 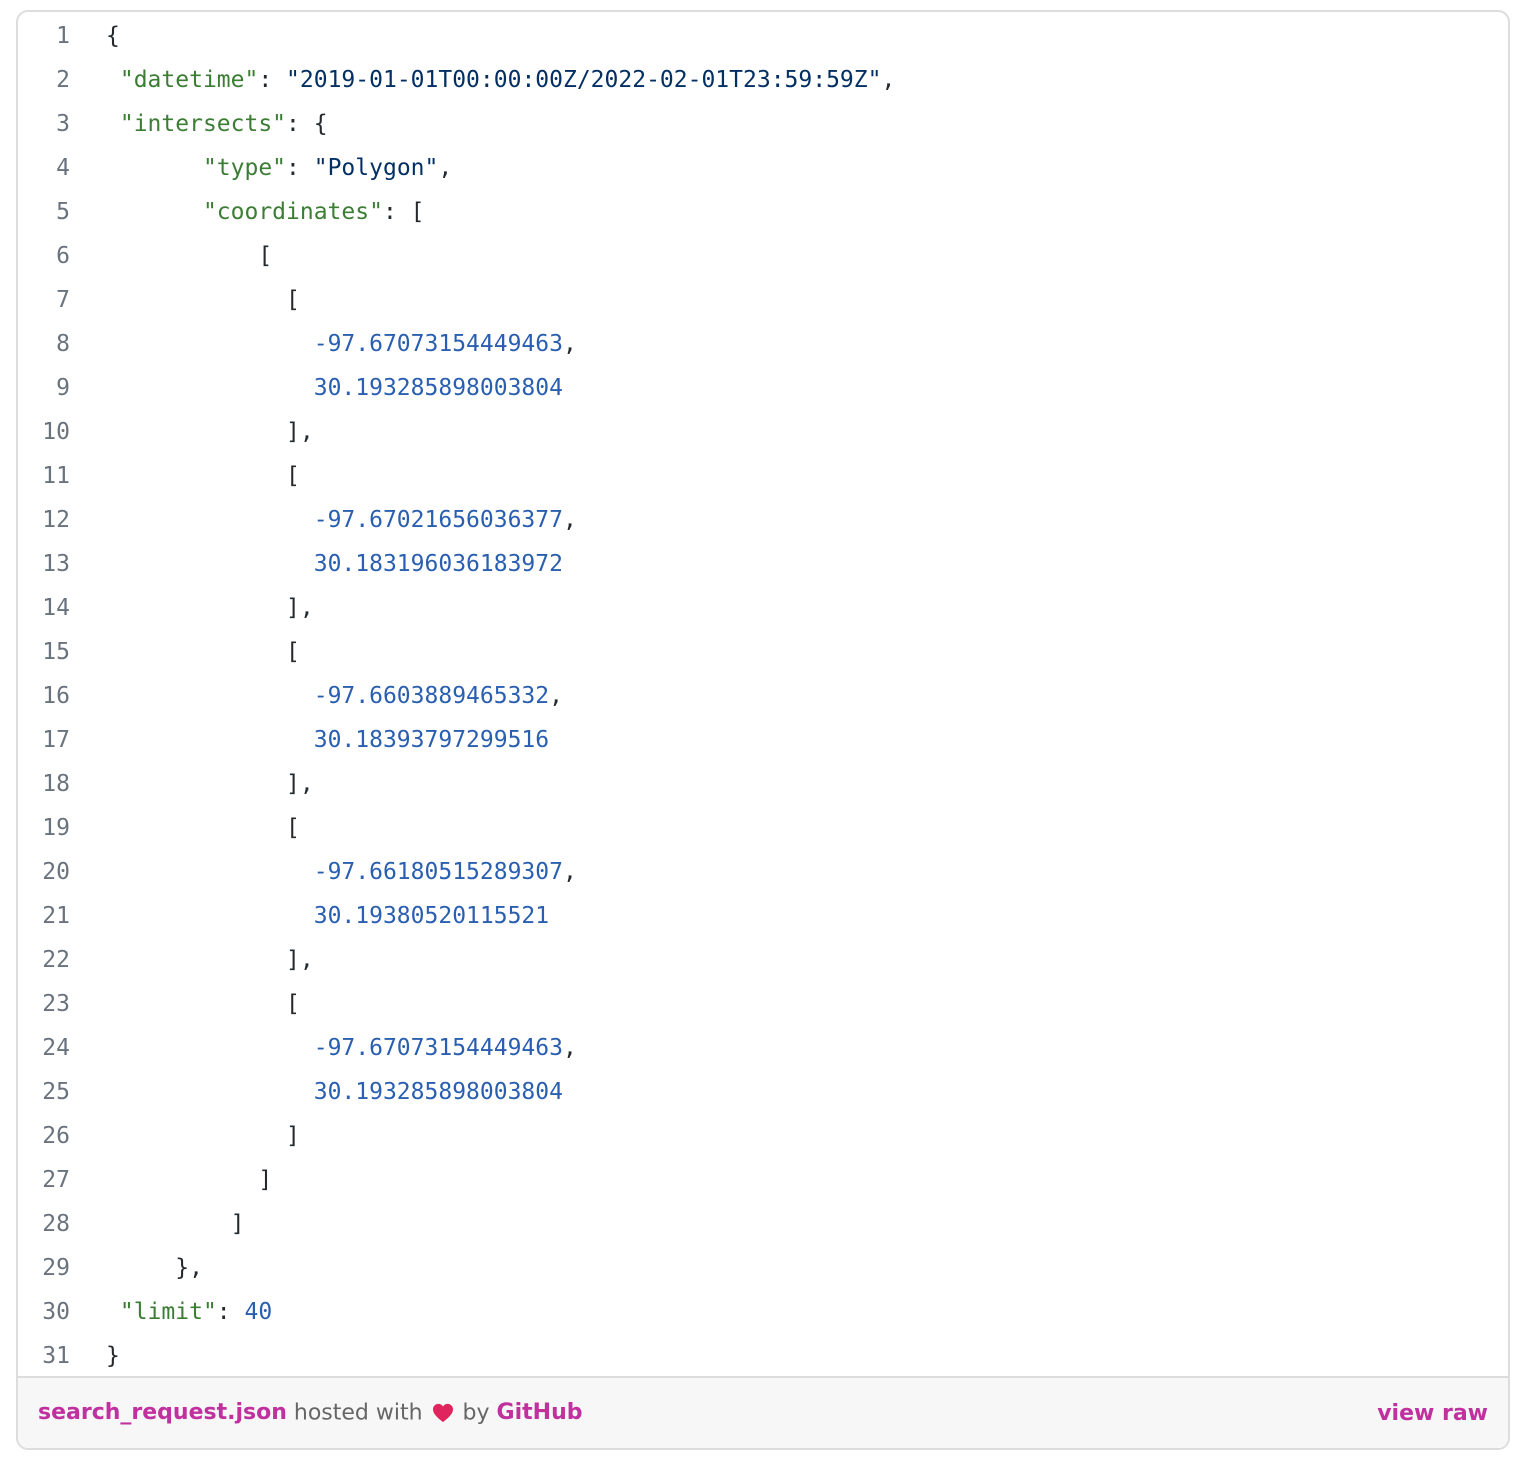 What do you see at coordinates (763, 564) in the screenshot?
I see `code-line: 13 30.183196036183972` at bounding box center [763, 564].